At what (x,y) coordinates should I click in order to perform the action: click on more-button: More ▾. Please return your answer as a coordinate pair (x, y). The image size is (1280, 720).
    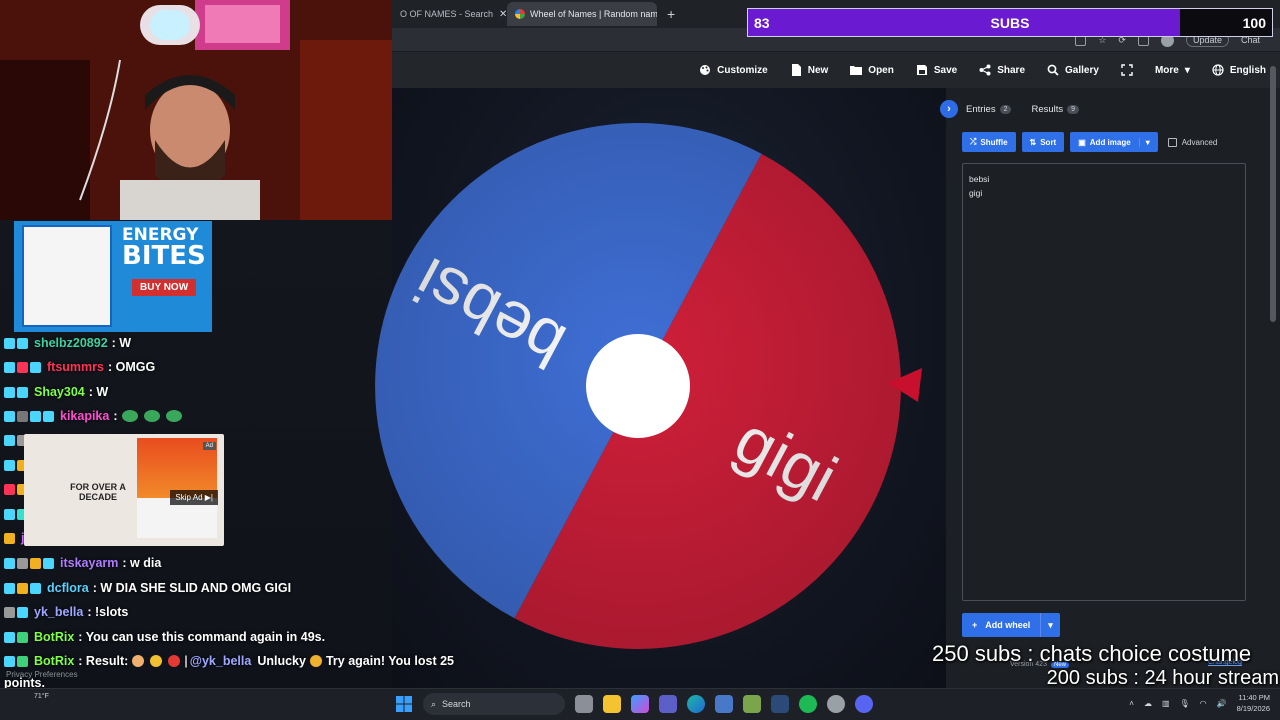
    Looking at the image, I should click on (1172, 70).